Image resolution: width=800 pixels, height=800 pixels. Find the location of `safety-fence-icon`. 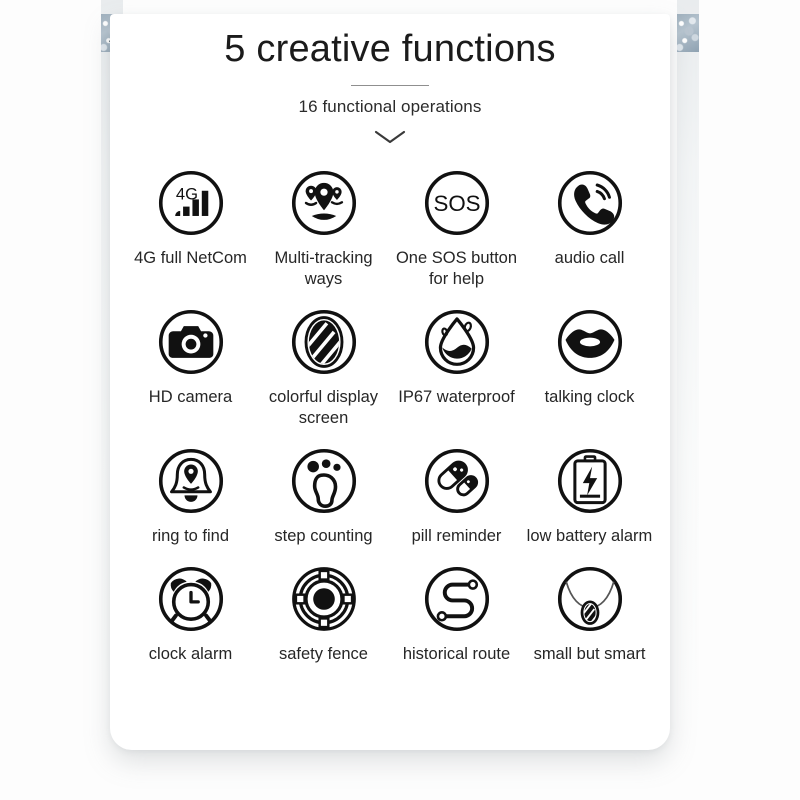

safety-fence-icon is located at coordinates (323, 599).